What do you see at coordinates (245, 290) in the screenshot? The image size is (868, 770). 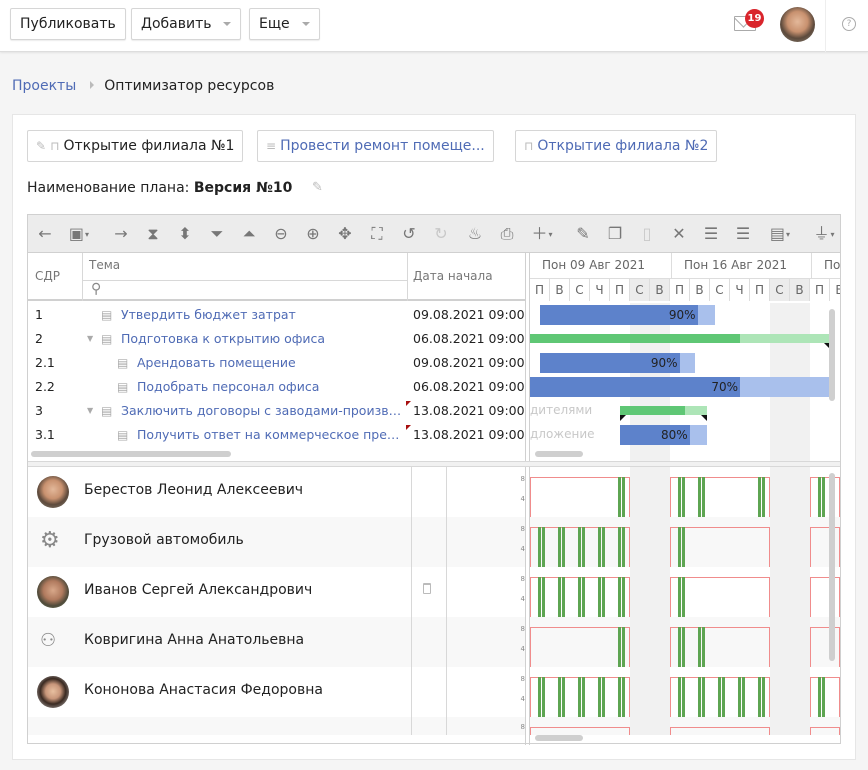 I see `topic-search-input: ⚲` at bounding box center [245, 290].